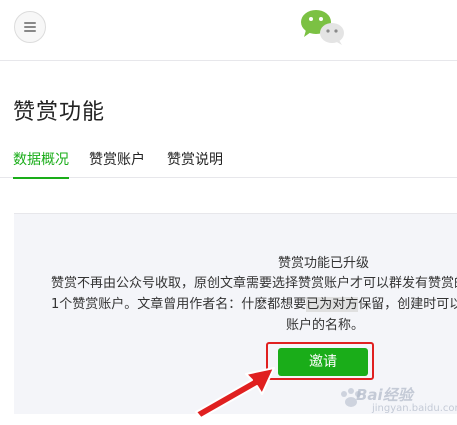 The width and height of the screenshot is (457, 425). I want to click on menu-button, so click(30, 27).